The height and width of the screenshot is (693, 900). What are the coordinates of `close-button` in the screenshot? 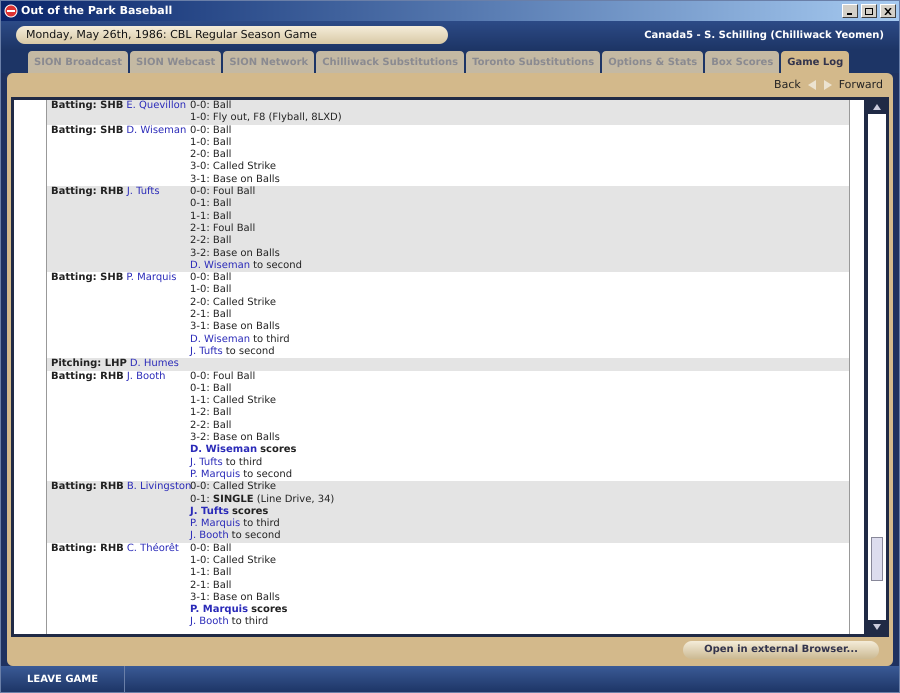 It's located at (888, 11).